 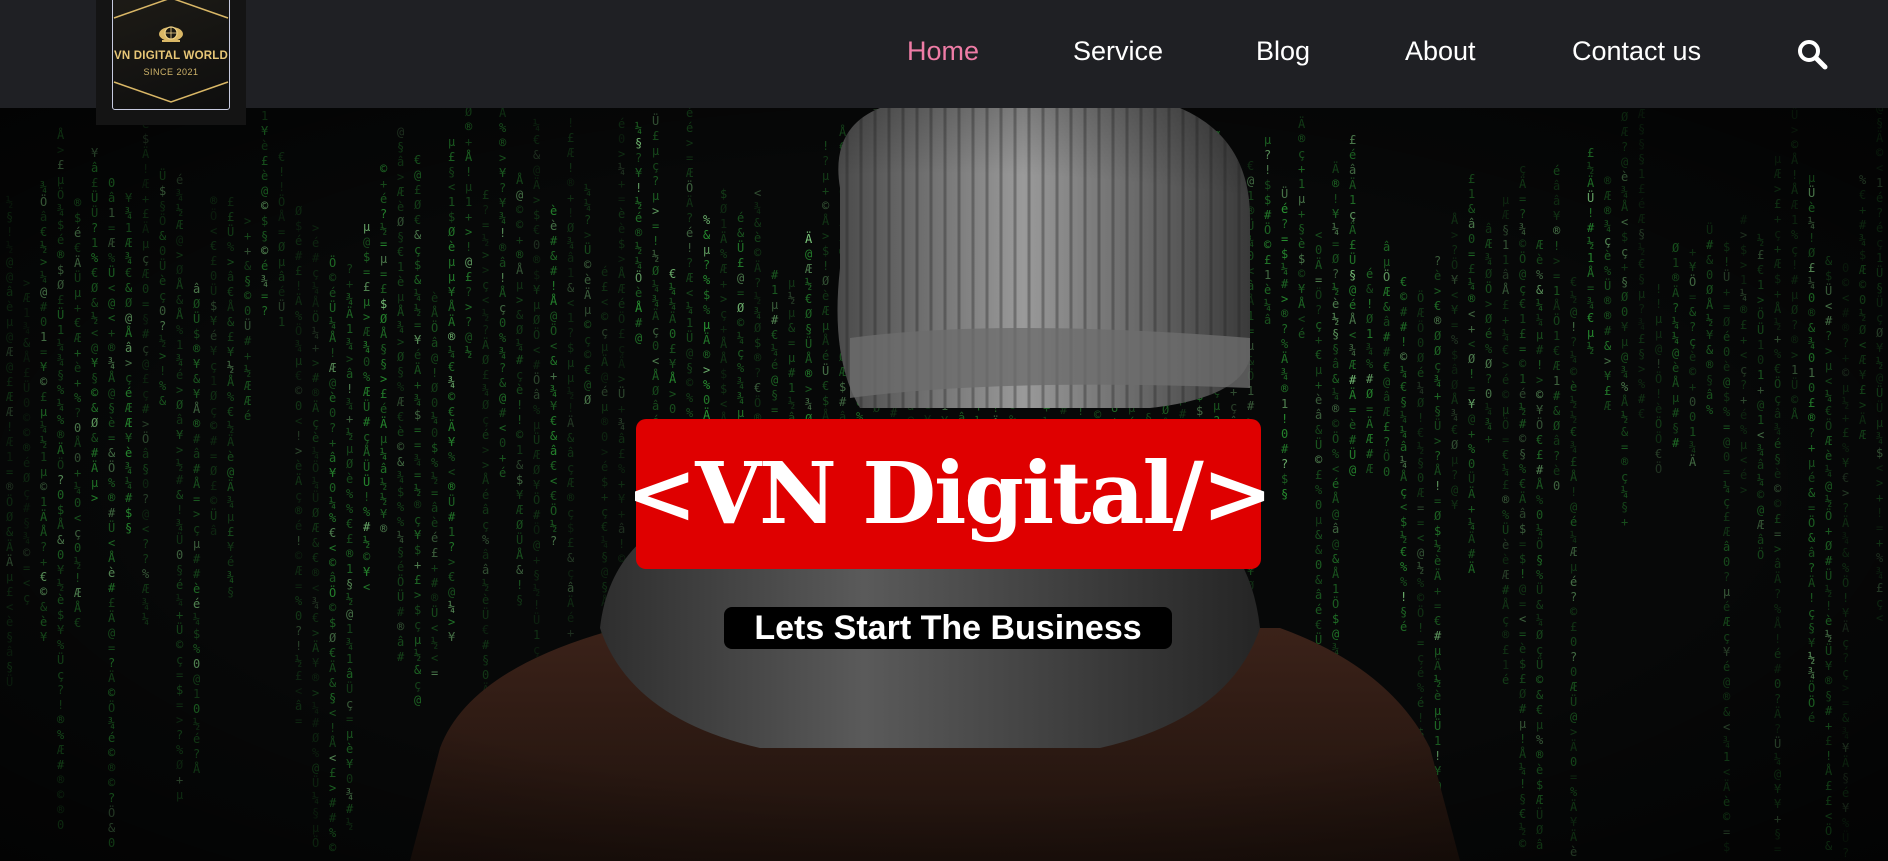 What do you see at coordinates (1636, 51) in the screenshot?
I see `nav-contact-link: Contact us` at bounding box center [1636, 51].